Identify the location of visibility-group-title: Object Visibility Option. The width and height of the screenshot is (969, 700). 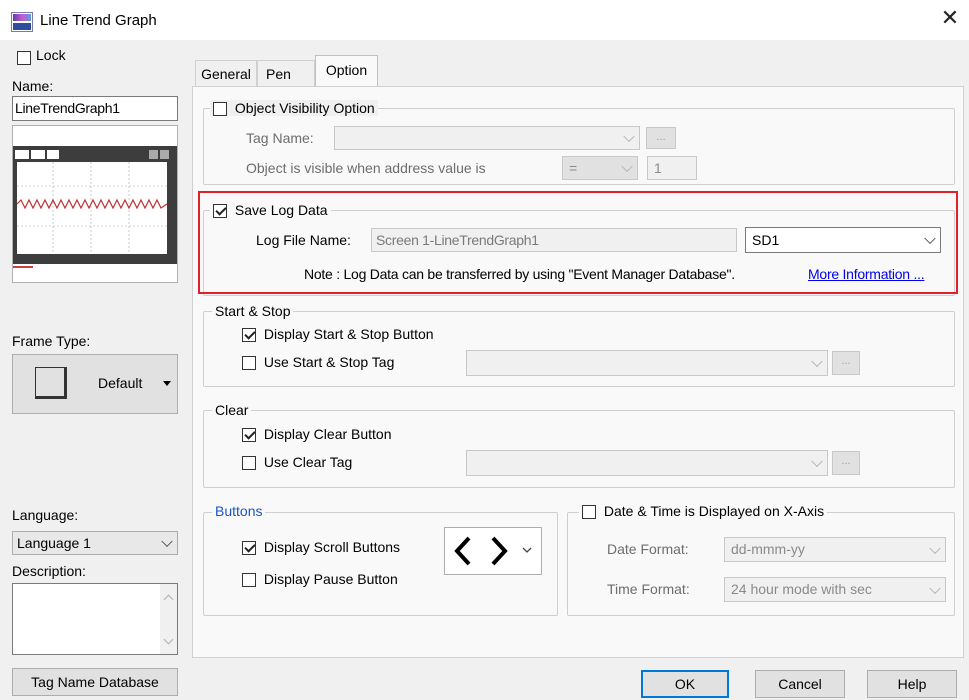
(294, 108).